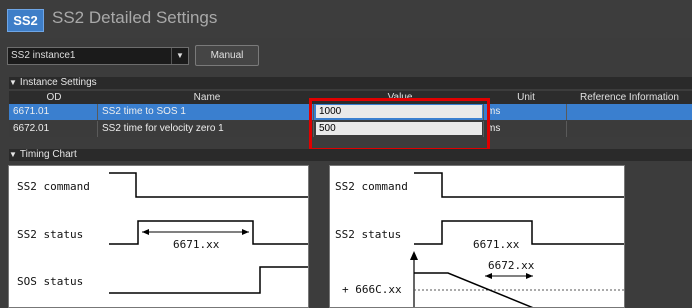 The image size is (692, 308). I want to click on instance-settings-label: Instance Settings, so click(58, 82).